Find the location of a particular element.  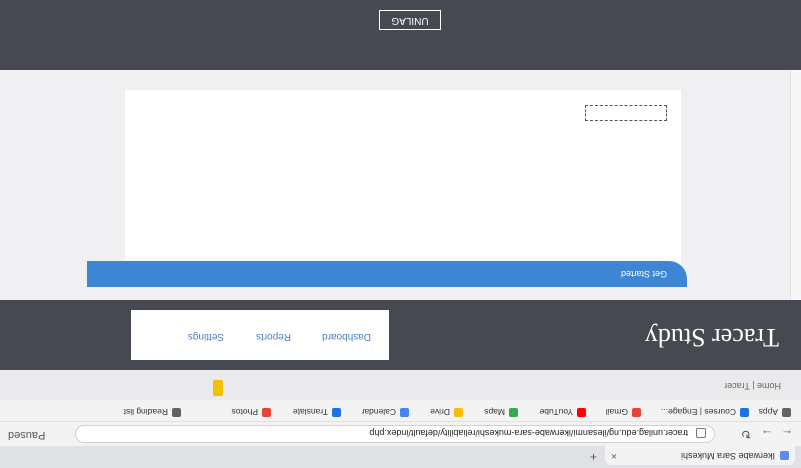

bookmark-label: YouTube is located at coordinates (556, 412).